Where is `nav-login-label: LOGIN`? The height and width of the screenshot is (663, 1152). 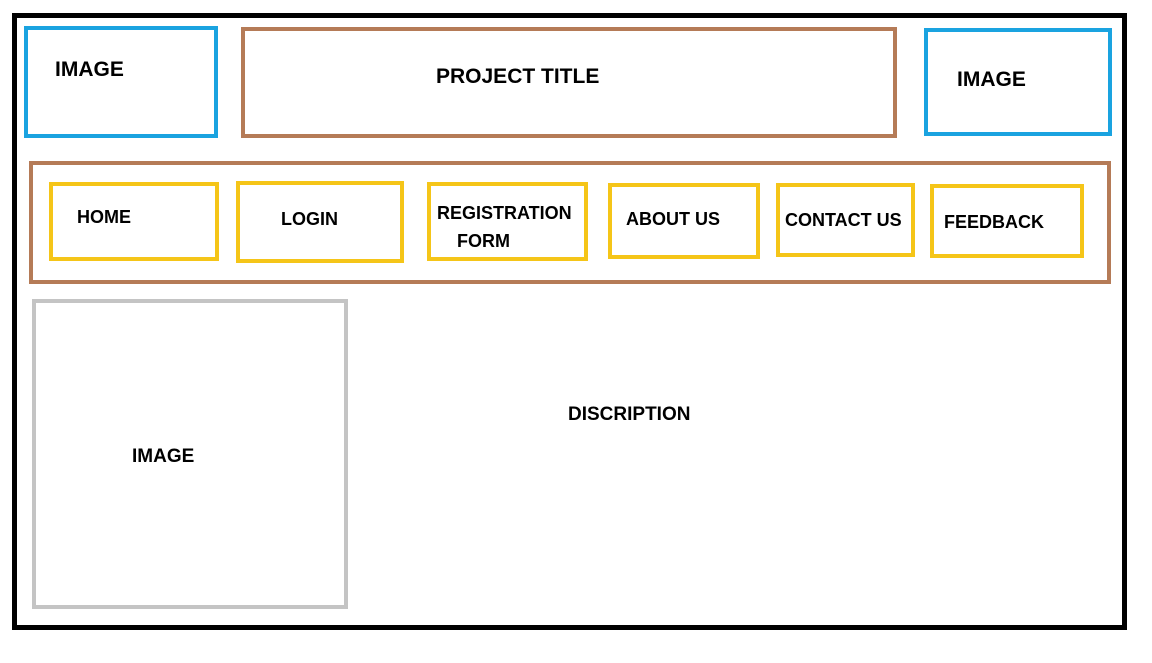
nav-login-label: LOGIN is located at coordinates (309, 219).